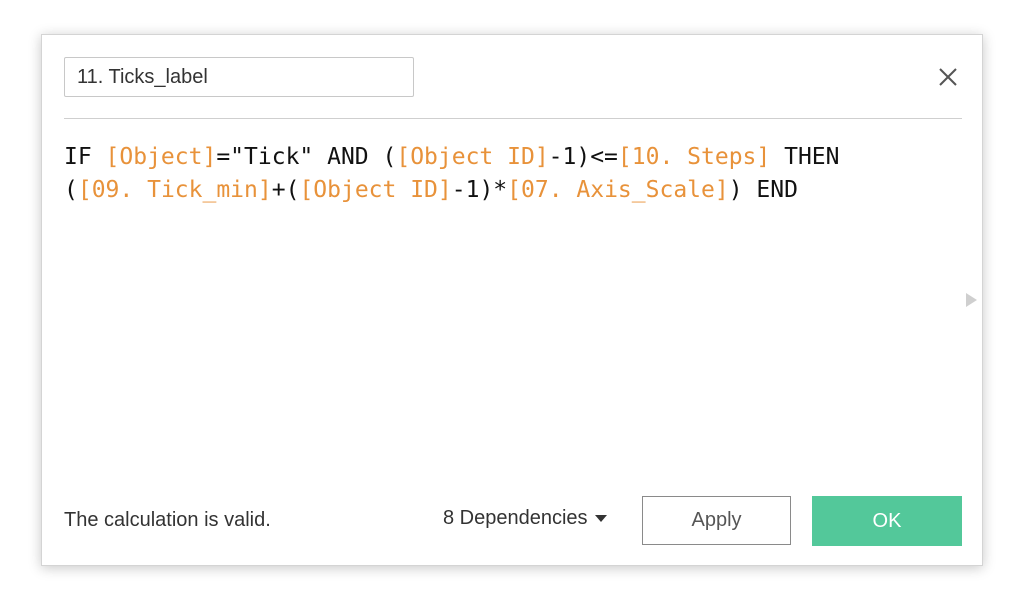 This screenshot has height=615, width=1024. Describe the element at coordinates (600, 518) in the screenshot. I see `caret-down-icon` at that location.